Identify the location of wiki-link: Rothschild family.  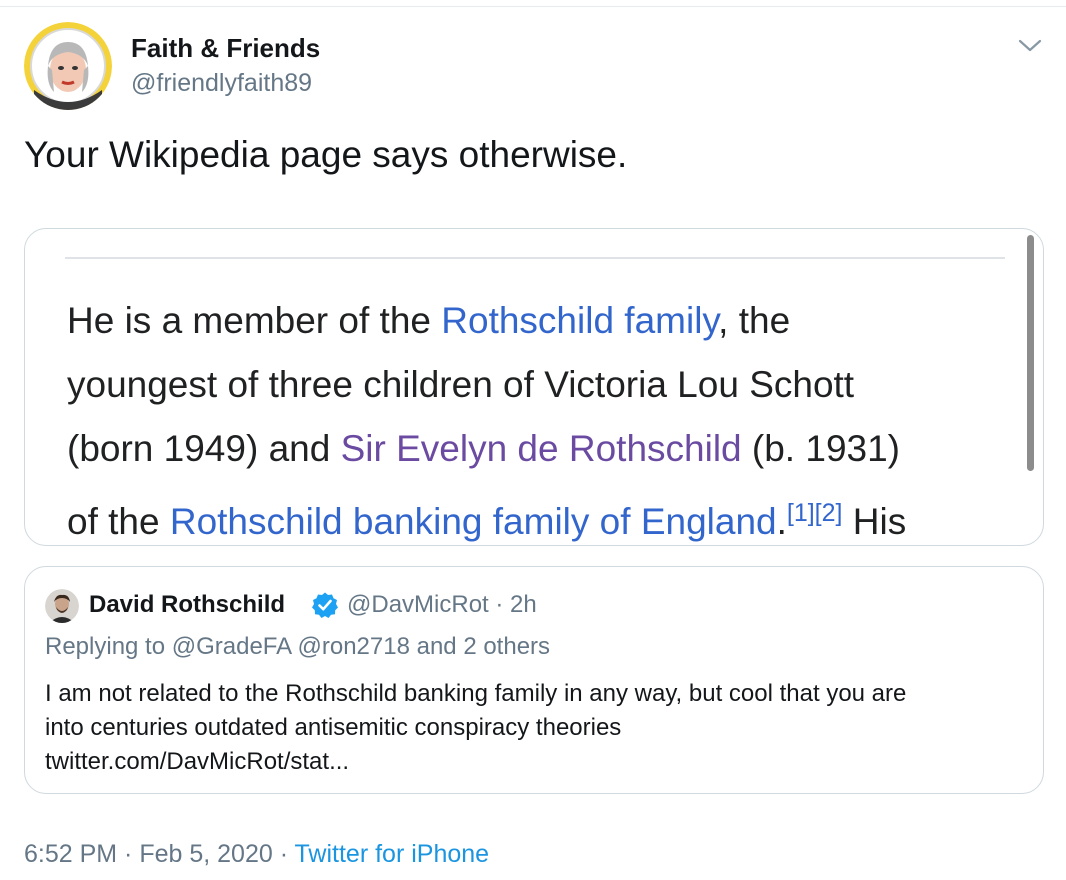
(580, 320).